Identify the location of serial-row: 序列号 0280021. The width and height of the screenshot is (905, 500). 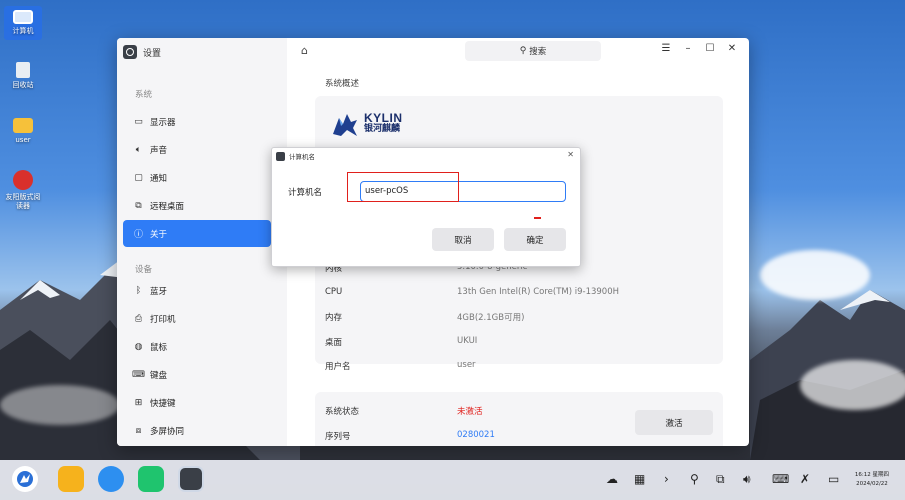
(410, 436).